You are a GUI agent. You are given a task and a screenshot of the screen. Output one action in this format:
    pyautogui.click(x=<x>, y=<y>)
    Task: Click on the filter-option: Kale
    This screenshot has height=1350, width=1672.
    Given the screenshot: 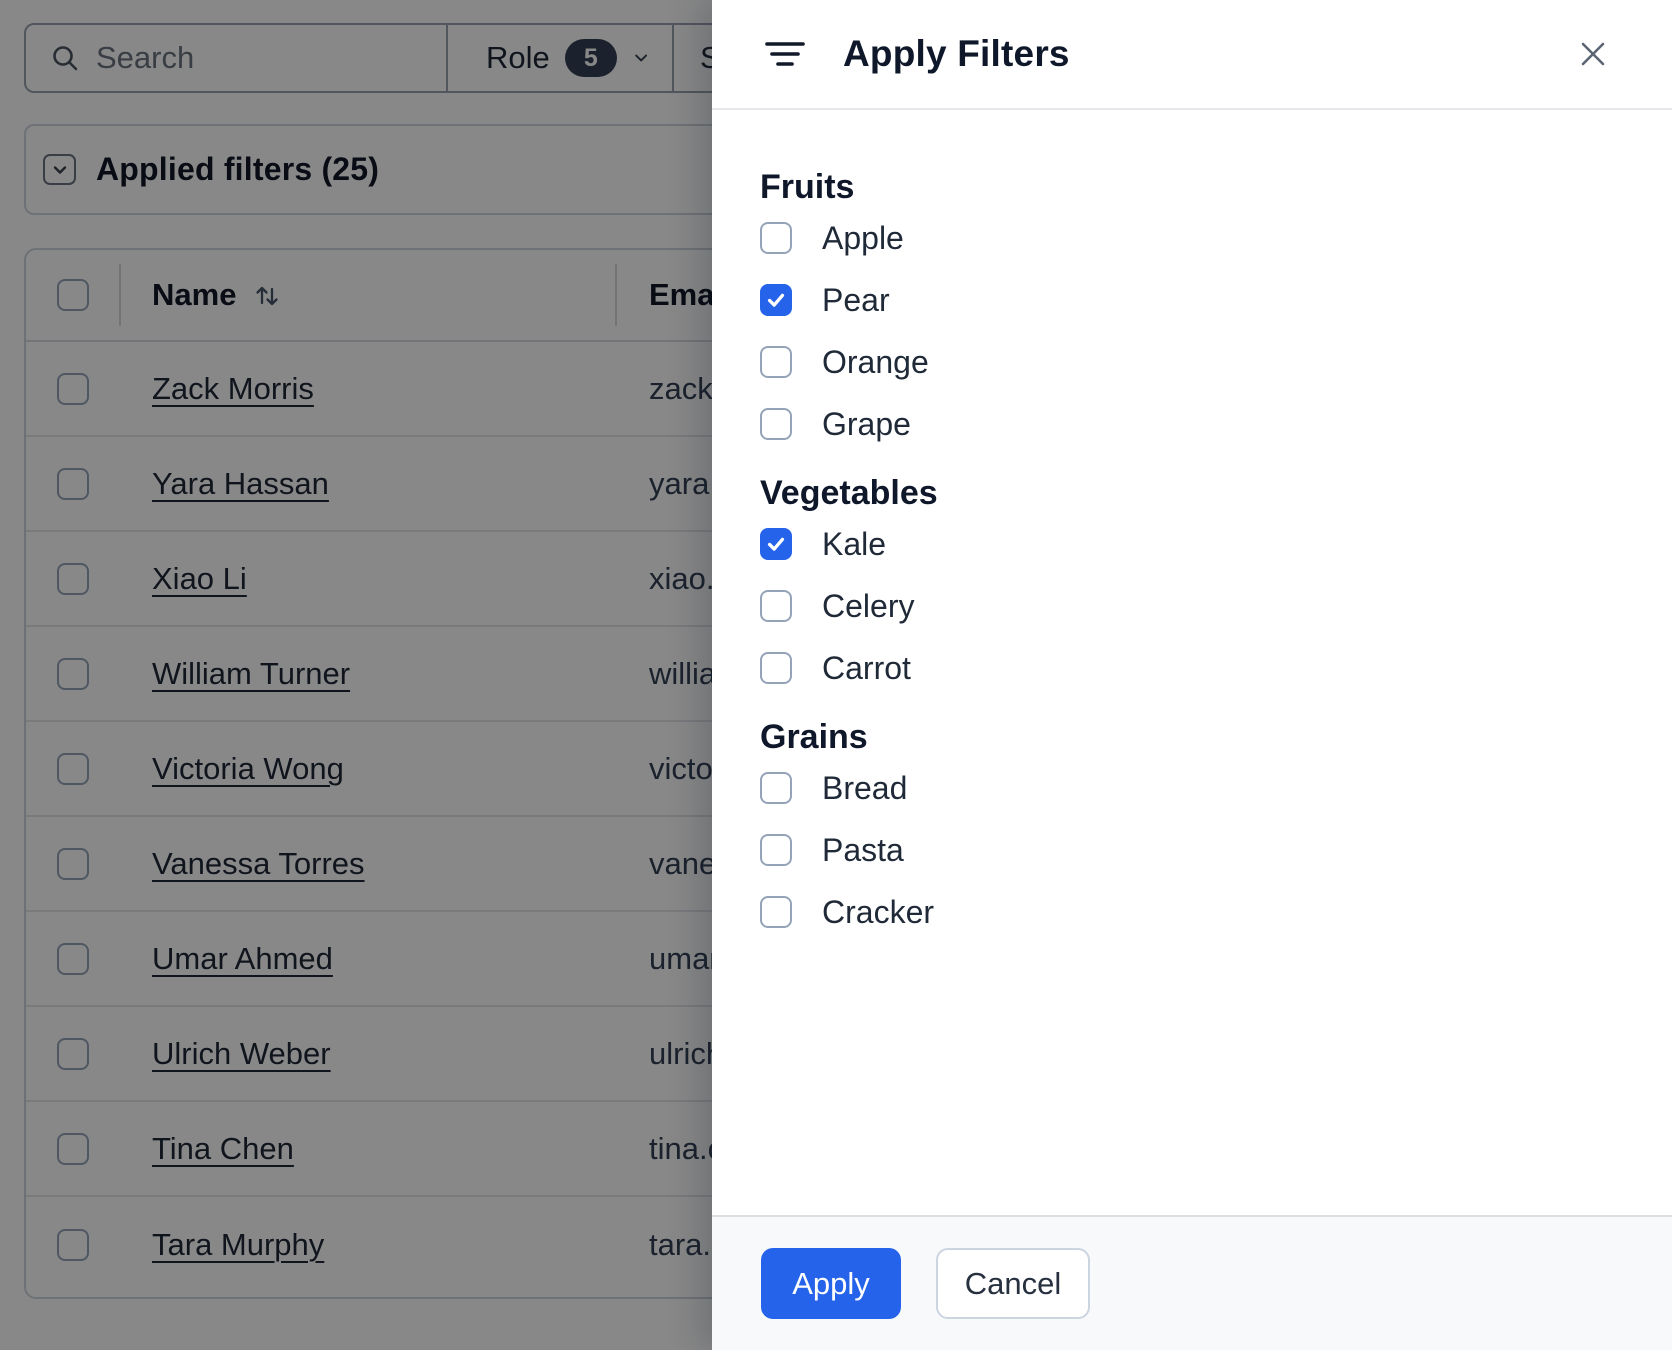 What is the action you would take?
    pyautogui.click(x=1192, y=543)
    